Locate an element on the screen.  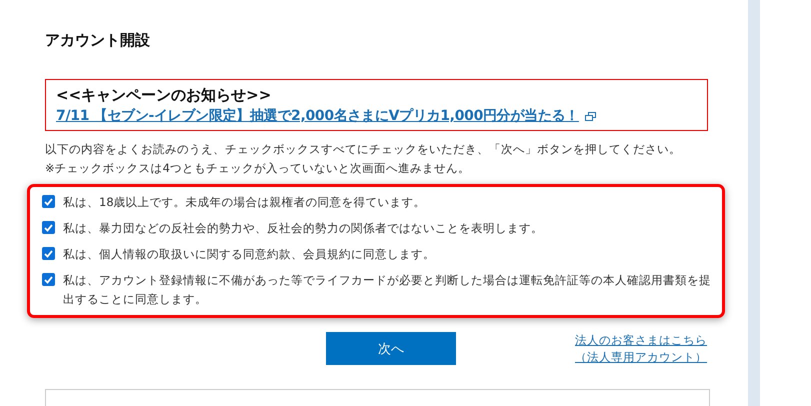
agreement-label: 私は、暴力団などの反社会的勢力や、反社会的勢力の関係者ではないことを表明します。 is located at coordinates (303, 228).